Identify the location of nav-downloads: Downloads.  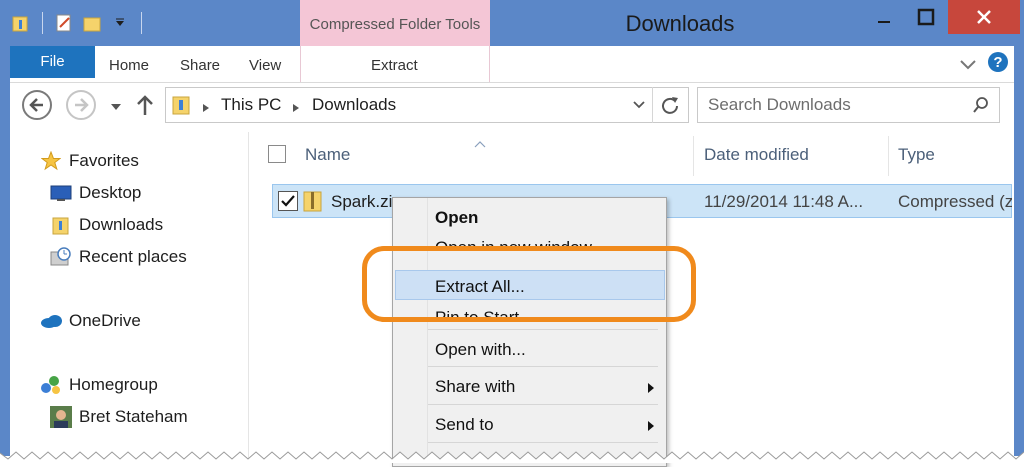
(106, 225).